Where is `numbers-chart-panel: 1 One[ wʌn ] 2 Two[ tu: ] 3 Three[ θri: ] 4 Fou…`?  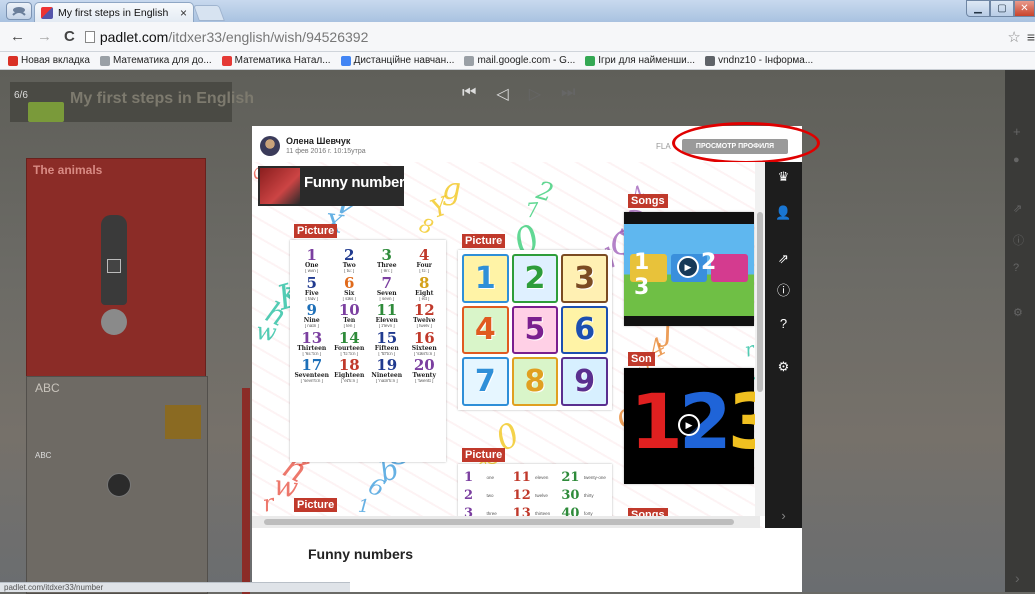 numbers-chart-panel: 1 One[ wʌn ] 2 Two[ tu: ] 3 Three[ θri: ] 4 Fou… is located at coordinates (368, 351).